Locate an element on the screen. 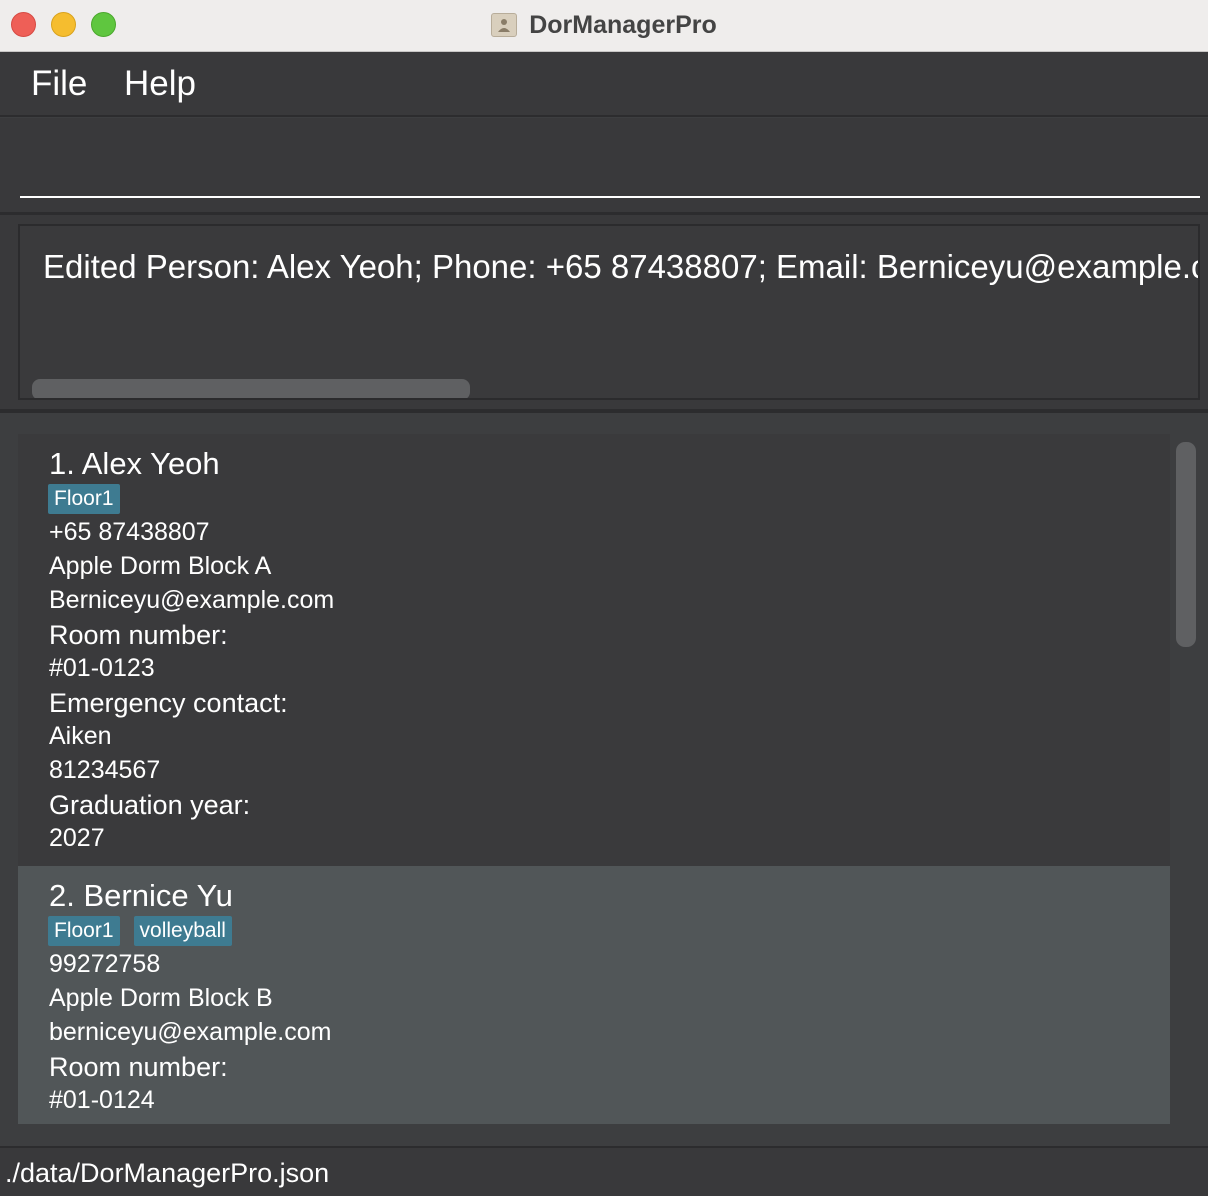  person-email: berniceyu@example.com is located at coordinates (190, 1032).